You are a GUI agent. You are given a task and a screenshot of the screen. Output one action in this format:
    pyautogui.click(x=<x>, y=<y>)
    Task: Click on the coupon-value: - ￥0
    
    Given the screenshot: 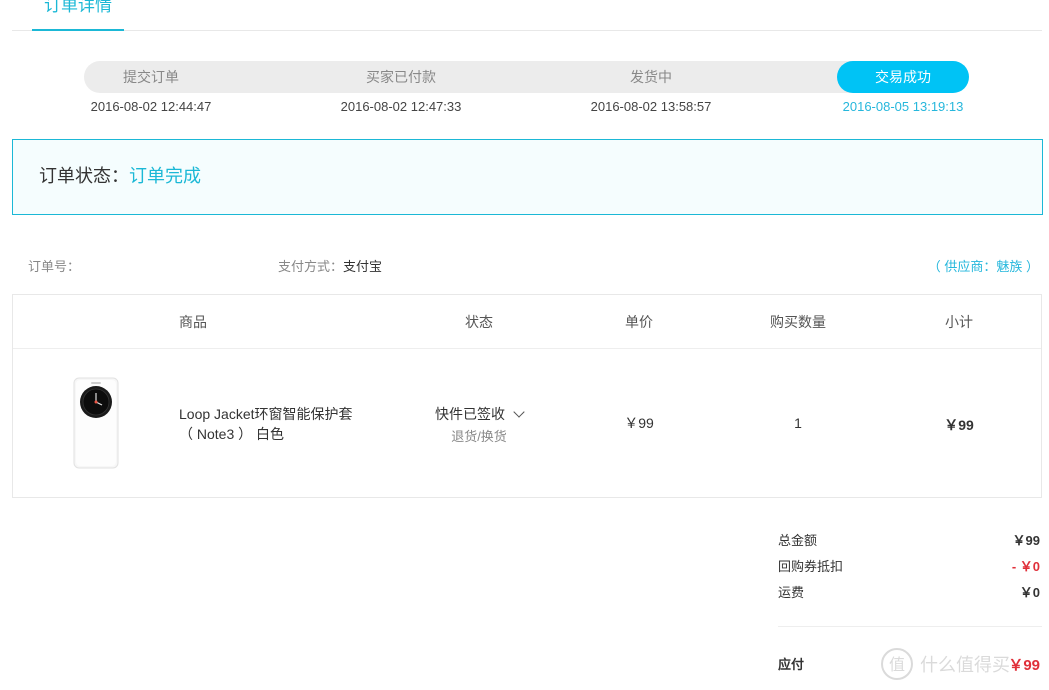 What is the action you would take?
    pyautogui.click(x=1025, y=566)
    